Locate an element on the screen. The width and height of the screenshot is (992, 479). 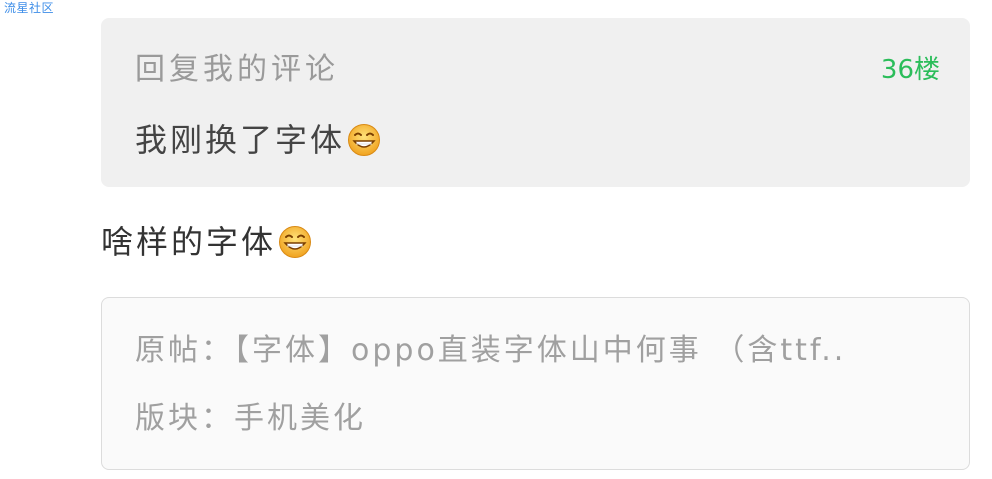
quoted-comment-body: 我刚换了字体 is located at coordinates (240, 140).